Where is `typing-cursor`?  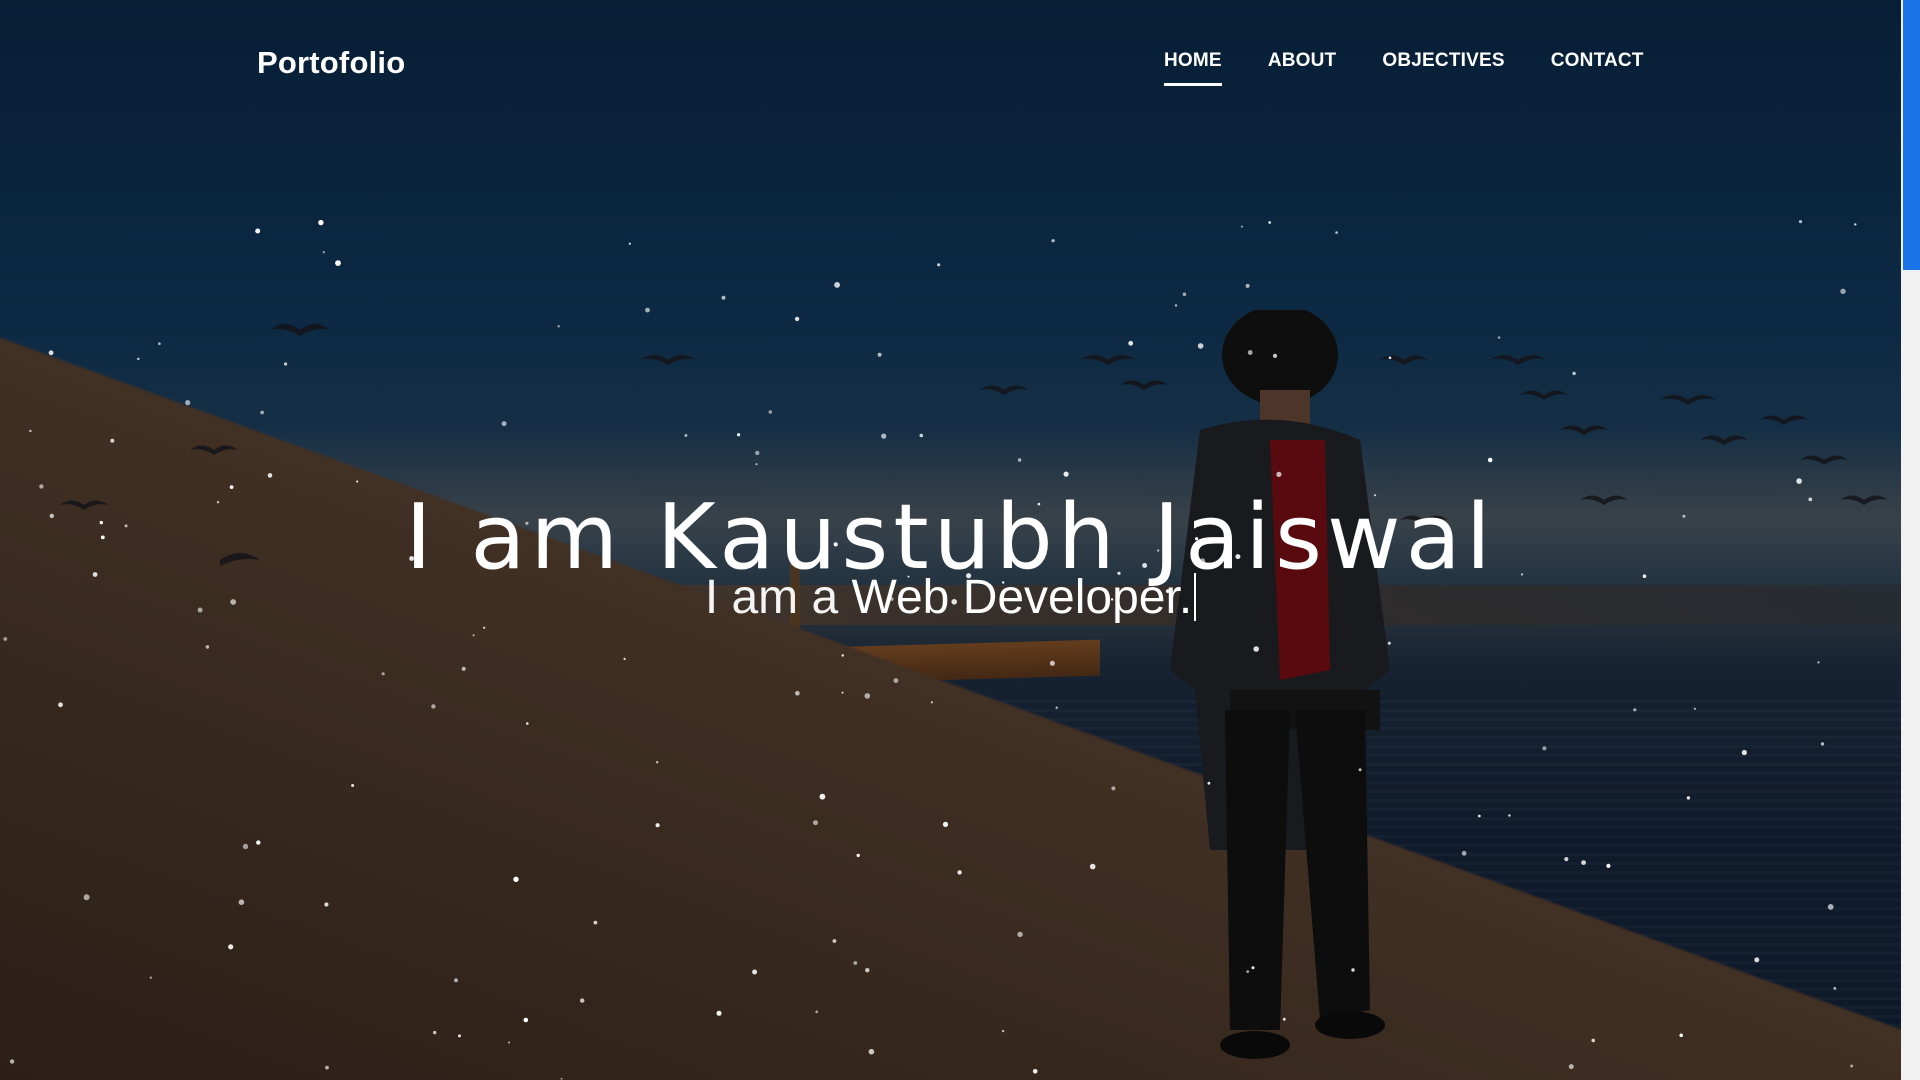
typing-cursor is located at coordinates (1195, 597).